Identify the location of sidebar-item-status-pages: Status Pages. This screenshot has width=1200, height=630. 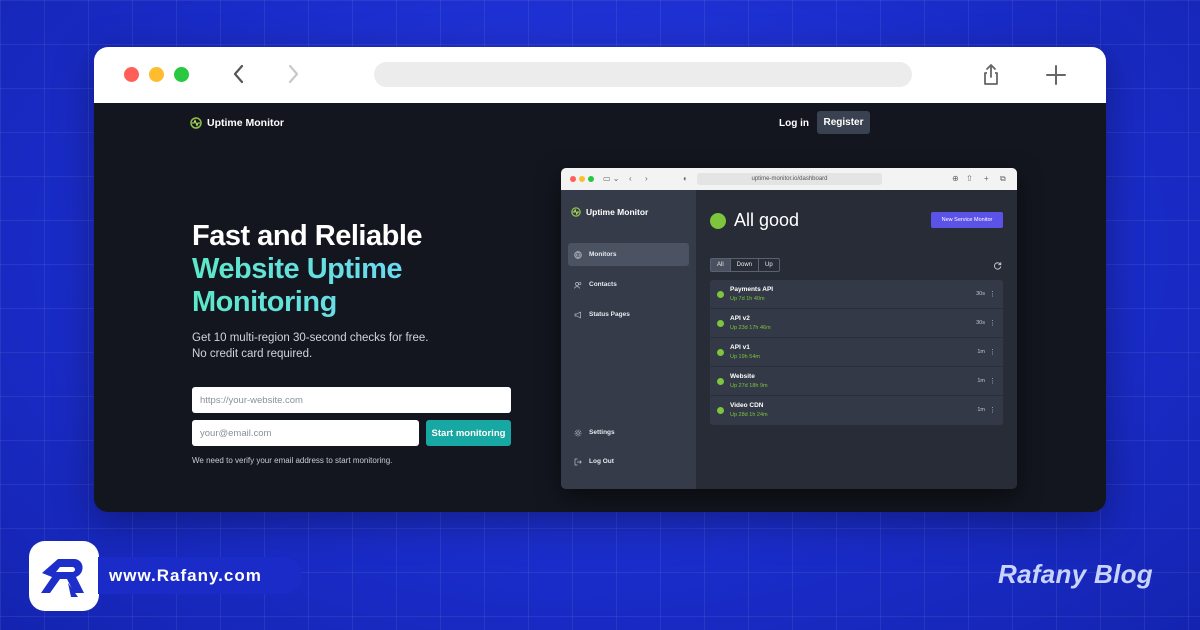
(628, 314).